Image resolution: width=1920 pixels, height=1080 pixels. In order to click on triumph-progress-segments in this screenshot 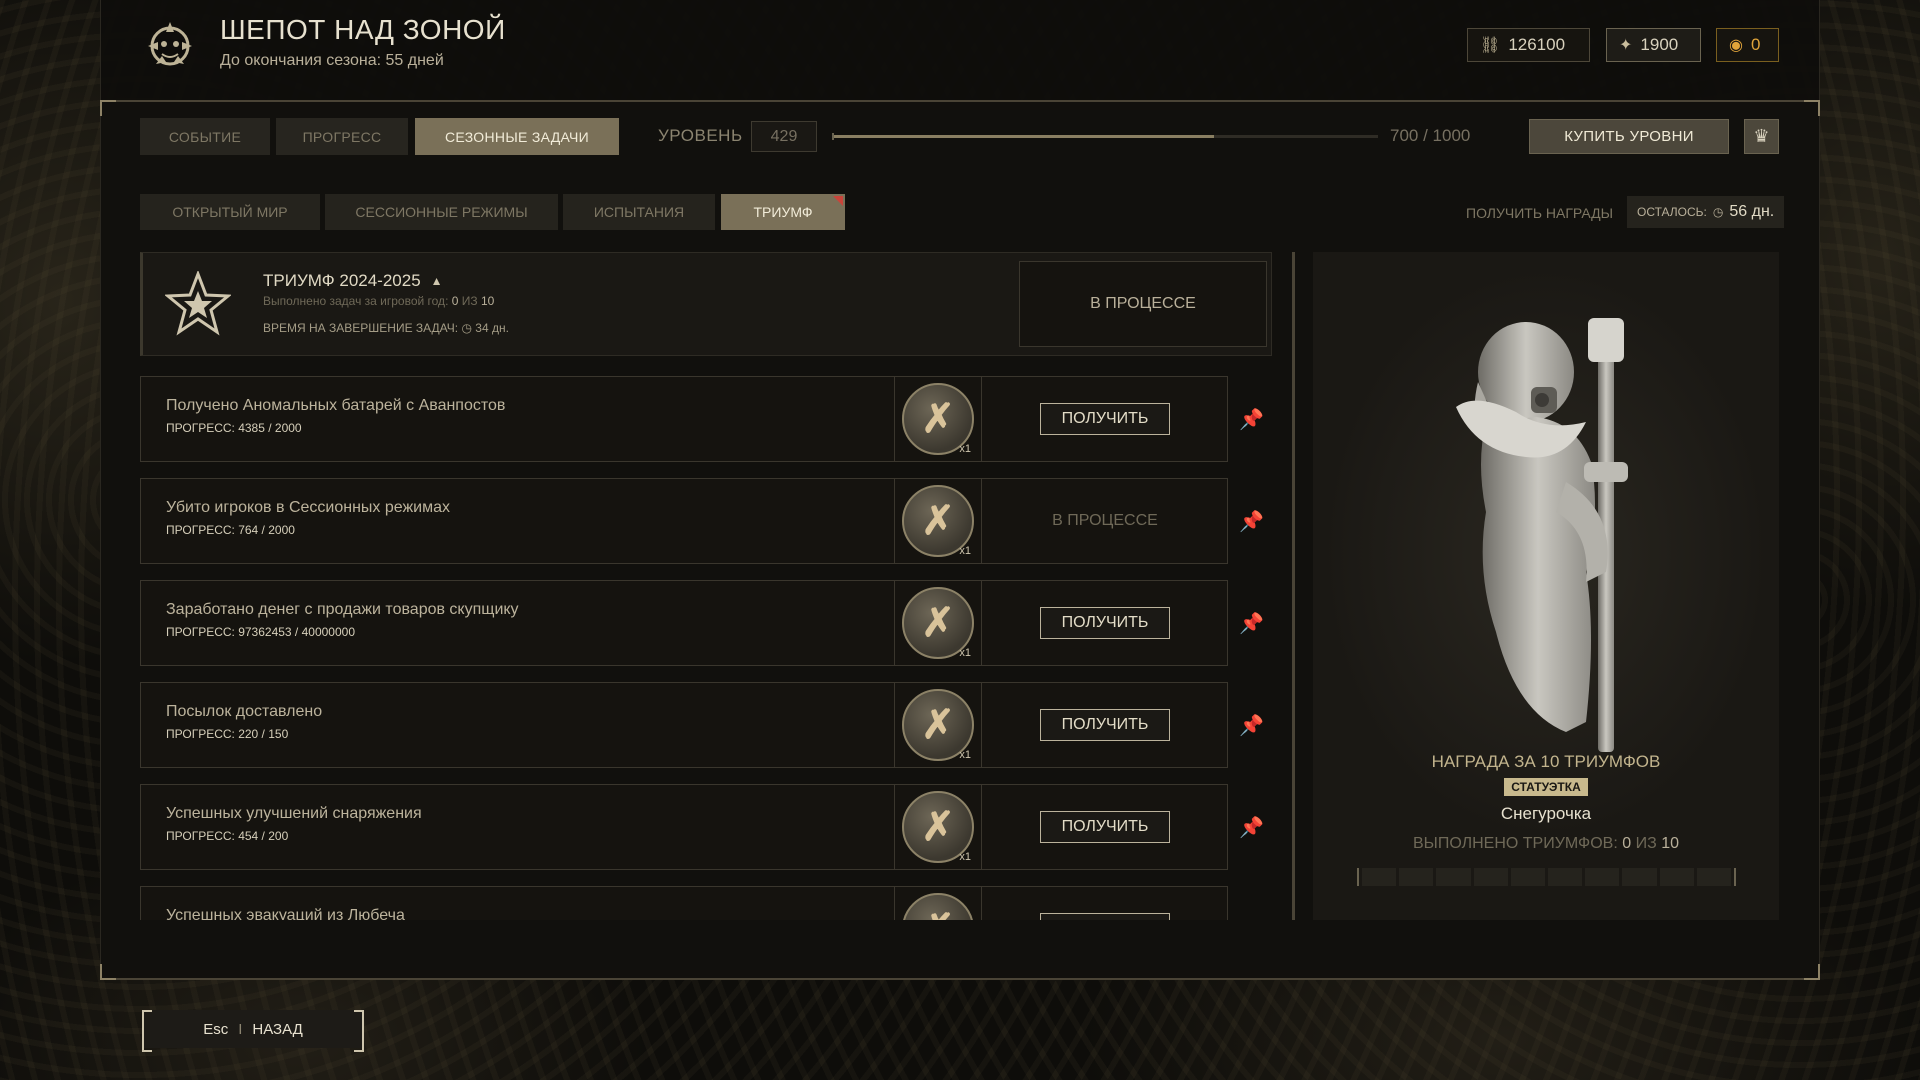, I will do `click(1546, 877)`.